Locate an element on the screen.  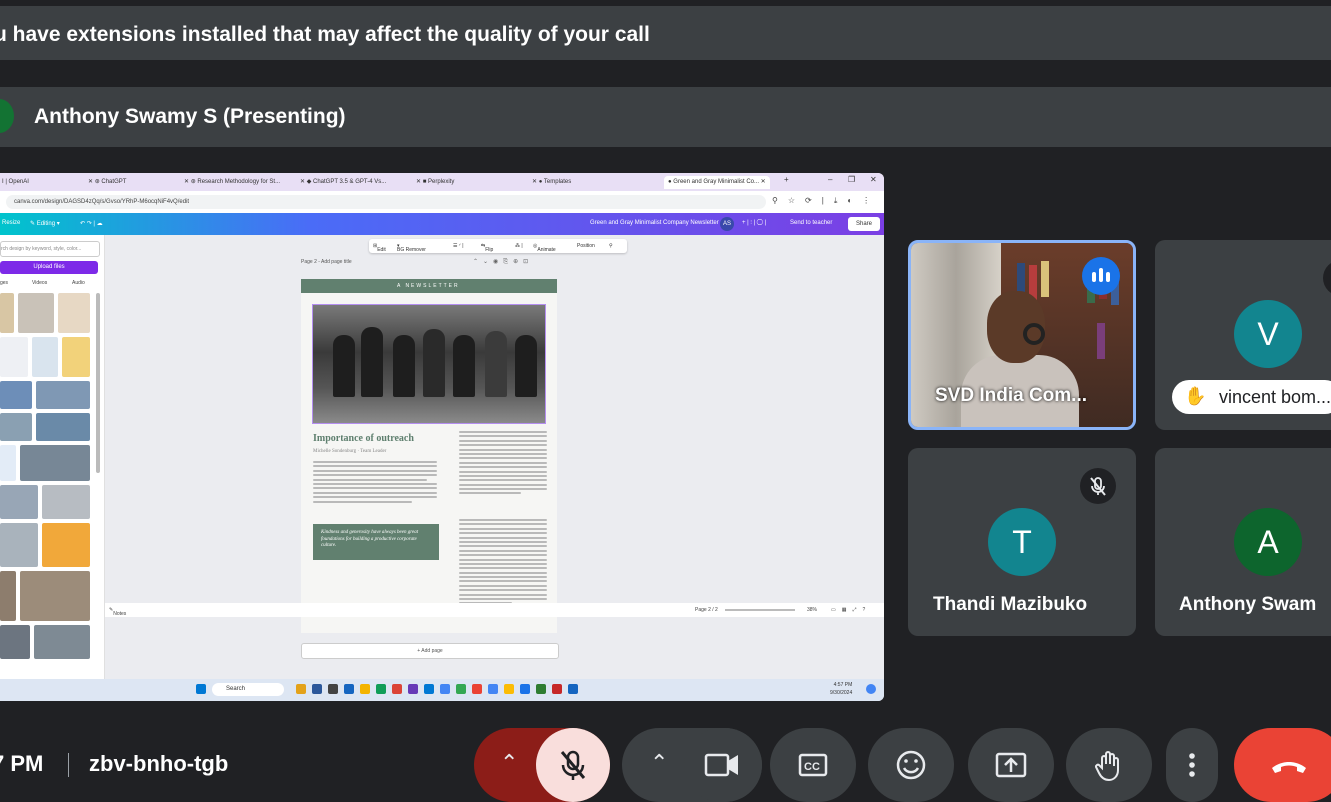
browser-tab: I | OpenAI is located at coordinates (15, 182).